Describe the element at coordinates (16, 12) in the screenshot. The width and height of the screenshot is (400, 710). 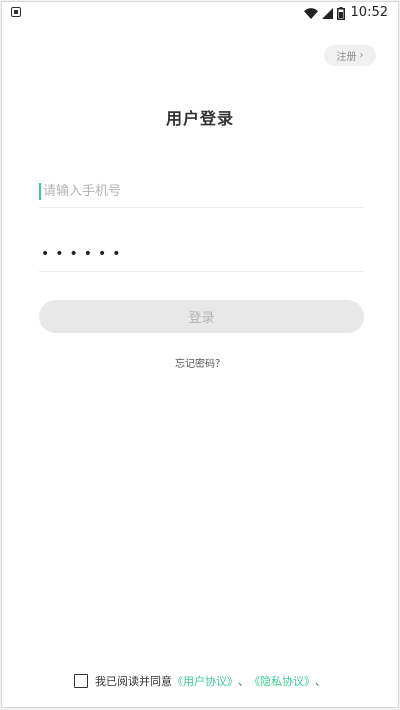
I see `notification-icon` at that location.